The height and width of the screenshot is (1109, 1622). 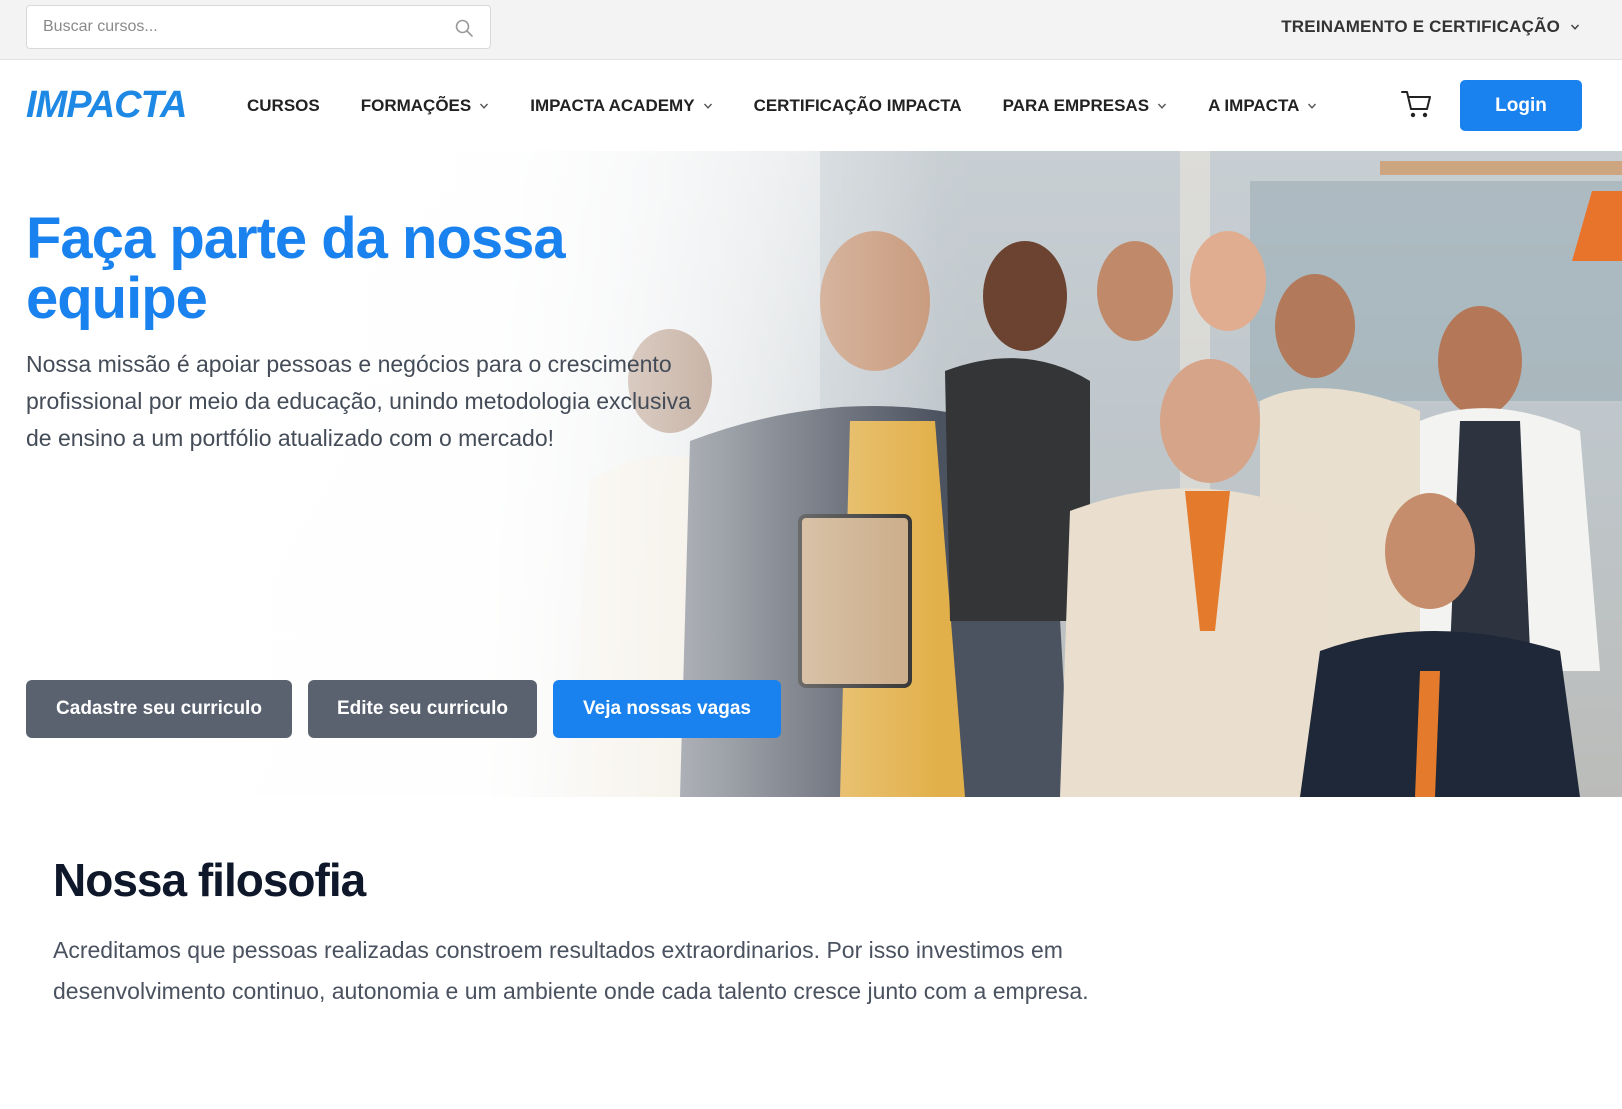 I want to click on nav-item-label: IMPACTA ACADEMY, so click(x=612, y=105).